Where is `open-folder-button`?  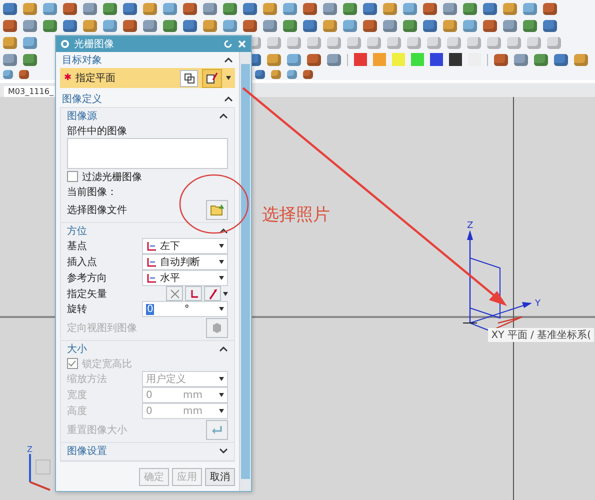
open-folder-button is located at coordinates (217, 210).